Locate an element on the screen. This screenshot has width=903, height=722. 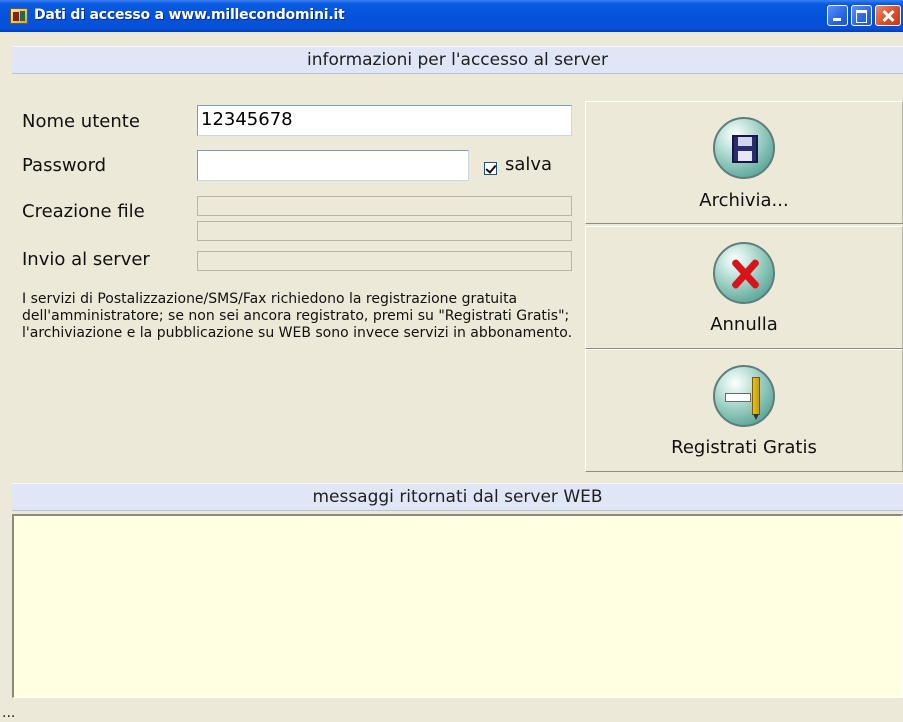
save-password-label: salva is located at coordinates (528, 164).